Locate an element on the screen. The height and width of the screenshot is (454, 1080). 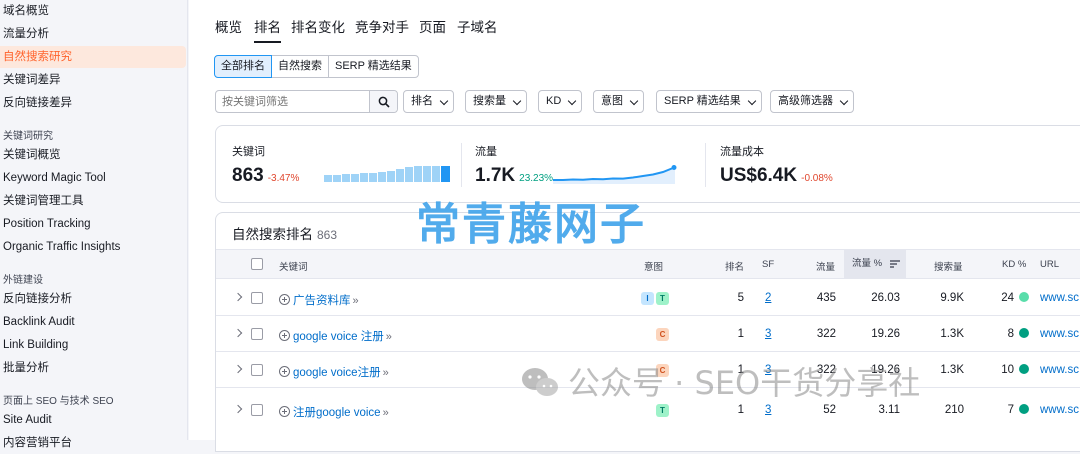
sf-link: 2 is located at coordinates (768, 298).